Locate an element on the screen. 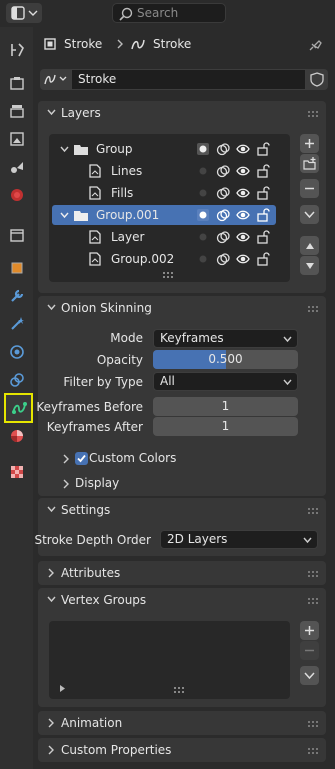 The image size is (335, 769). attributes-panel-header: Attributes is located at coordinates (182, 573).